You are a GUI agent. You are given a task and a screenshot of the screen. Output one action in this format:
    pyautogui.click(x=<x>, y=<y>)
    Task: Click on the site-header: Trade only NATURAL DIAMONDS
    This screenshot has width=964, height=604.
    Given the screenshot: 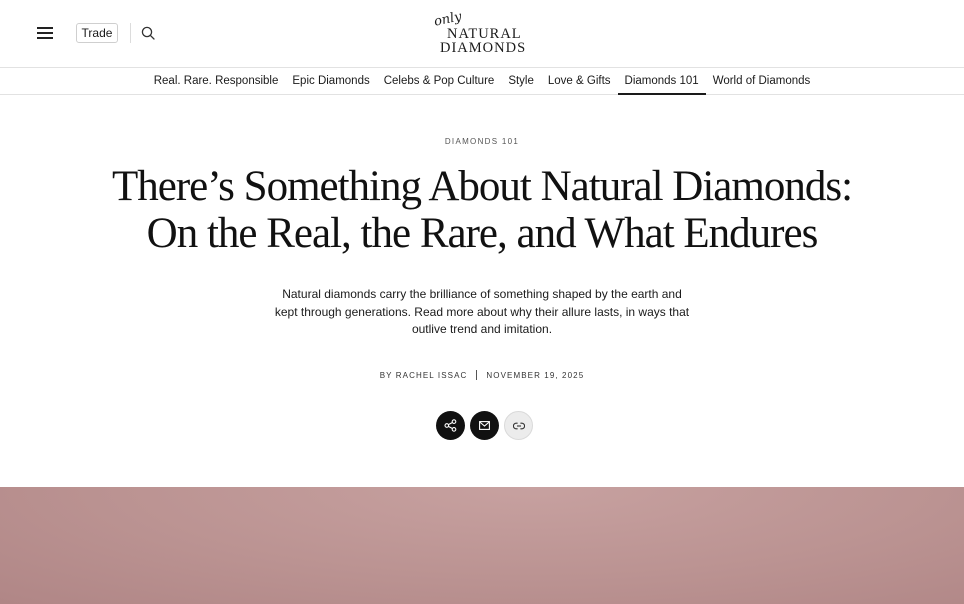 What is the action you would take?
    pyautogui.click(x=482, y=34)
    